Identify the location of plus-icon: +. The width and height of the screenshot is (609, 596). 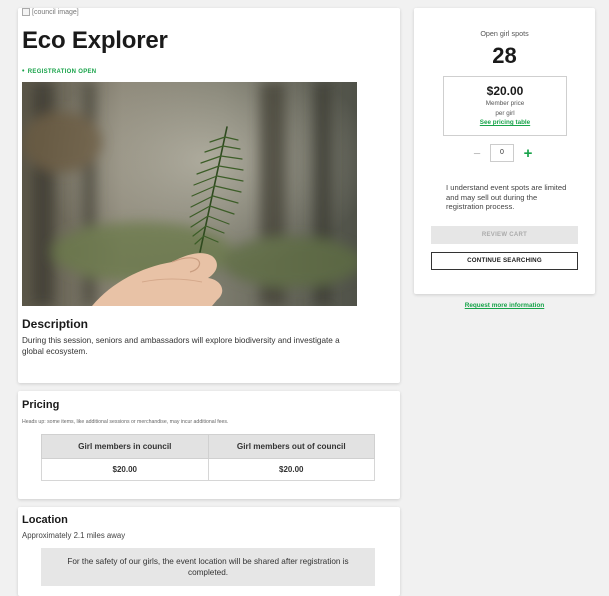
(528, 153).